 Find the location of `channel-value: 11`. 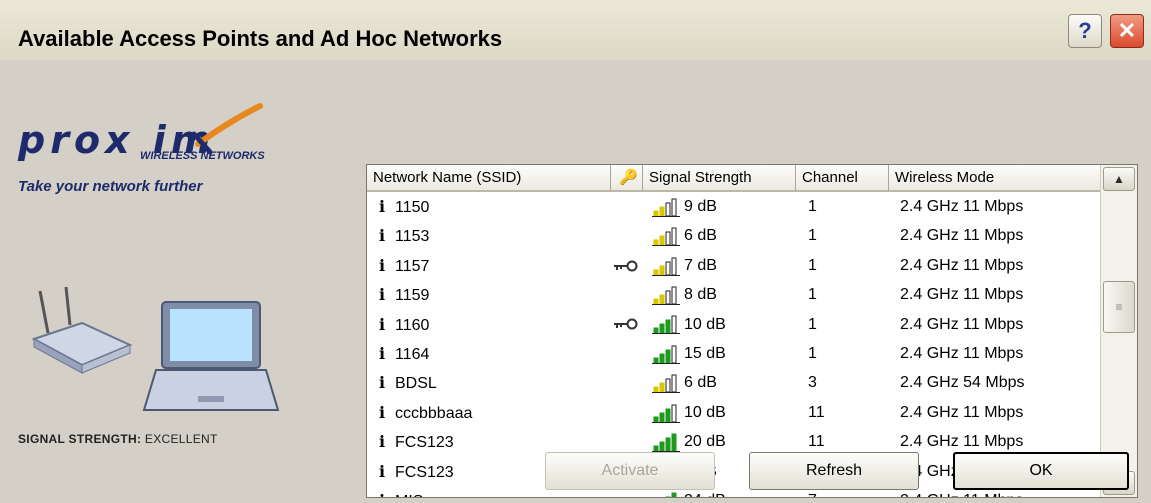

channel-value: 11 is located at coordinates (816, 412).